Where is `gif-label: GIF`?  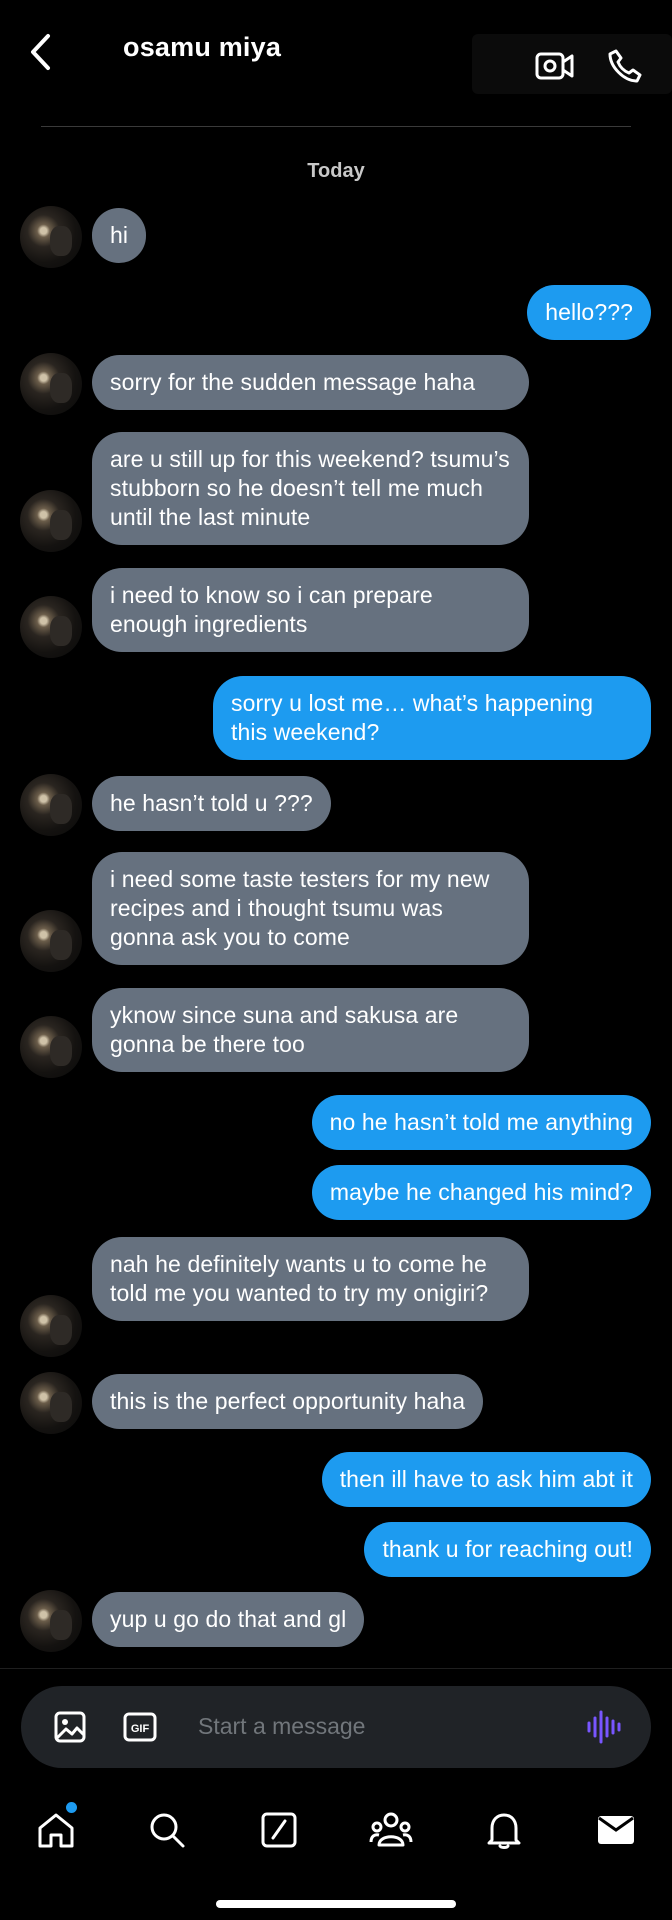 gif-label: GIF is located at coordinates (140, 1729).